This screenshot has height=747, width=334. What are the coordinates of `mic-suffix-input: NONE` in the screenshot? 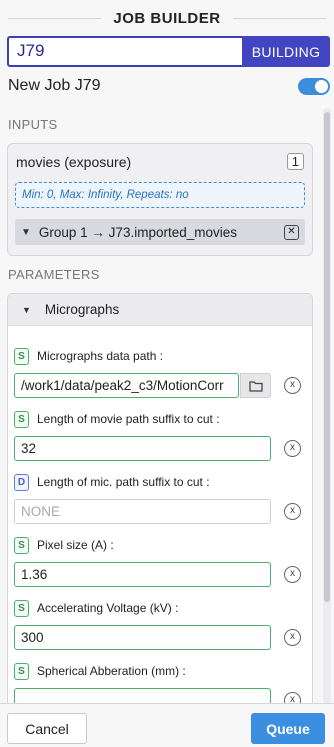 It's located at (142, 511).